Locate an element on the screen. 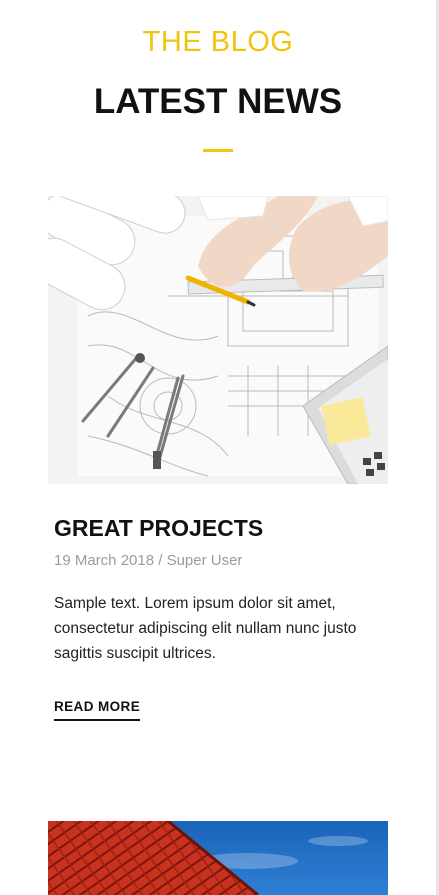 Image resolution: width=439 pixels, height=895 pixels. section-title: LATEST NEWS is located at coordinates (218, 101).